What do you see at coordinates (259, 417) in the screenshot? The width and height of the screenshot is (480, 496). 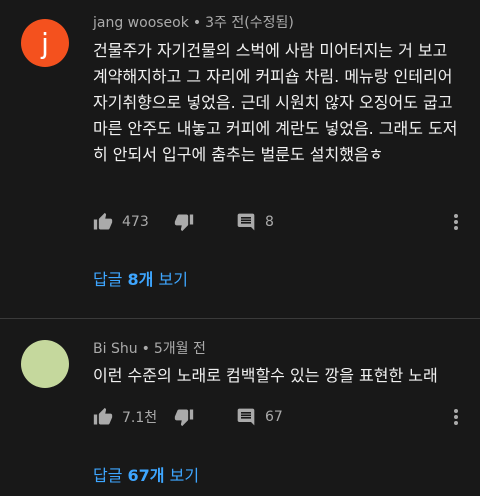 I see `reply-button: 67` at bounding box center [259, 417].